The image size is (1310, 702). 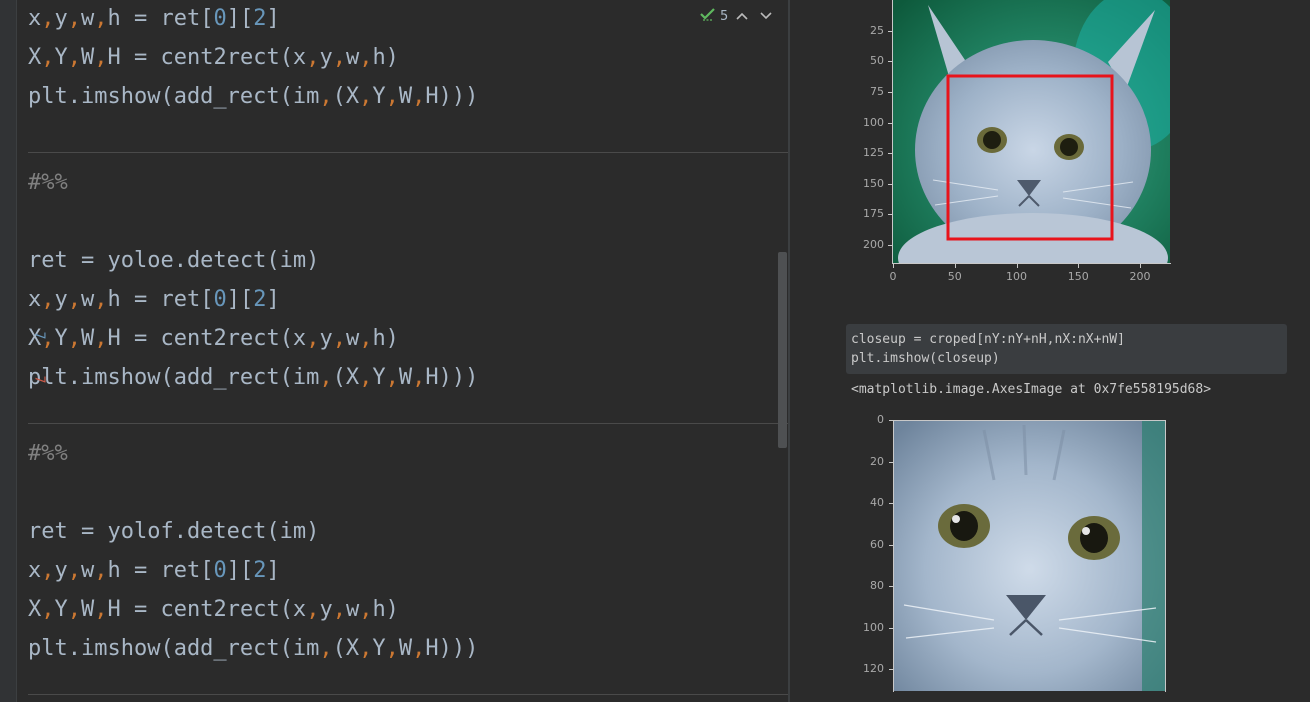 I want to click on code-token: plt.imshow(add_rect(im, so click(x=174, y=96).